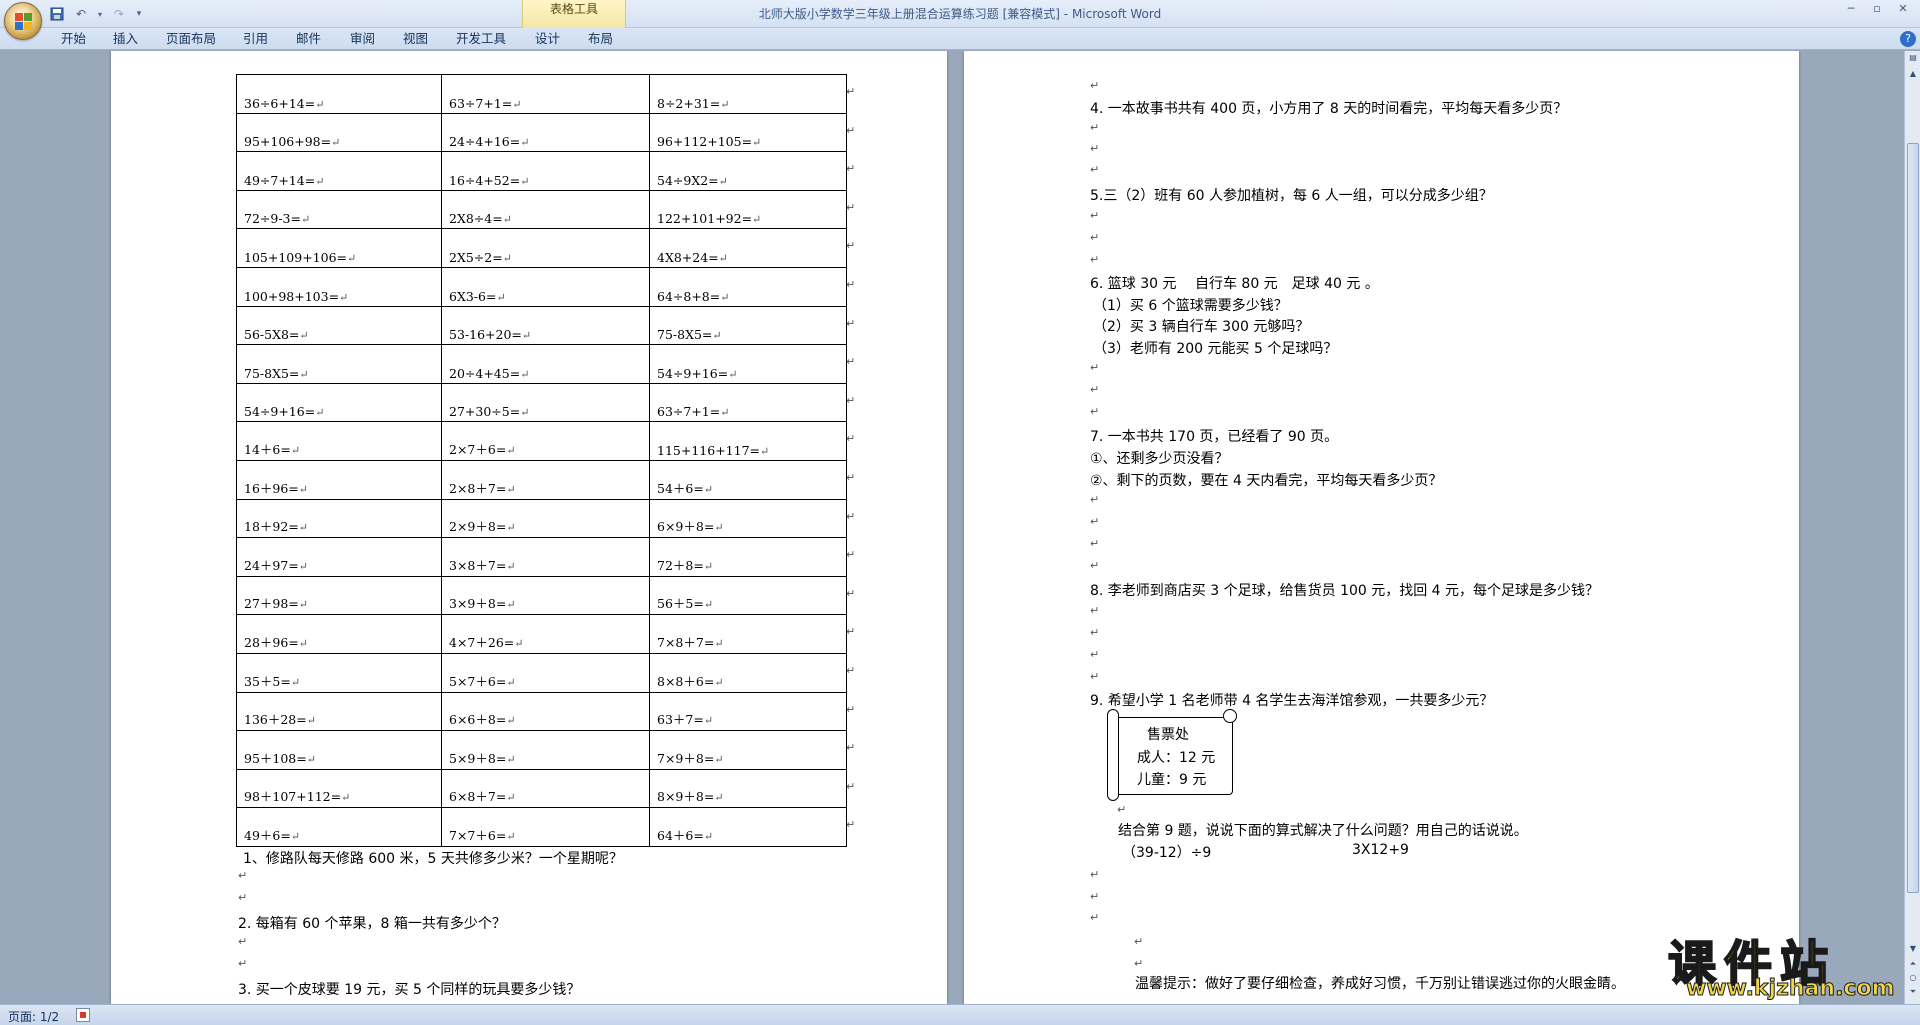 The width and height of the screenshot is (1920, 1025). Describe the element at coordinates (545, 557) in the screenshot. I see `table-cell: 3×8＋7=↵` at that location.